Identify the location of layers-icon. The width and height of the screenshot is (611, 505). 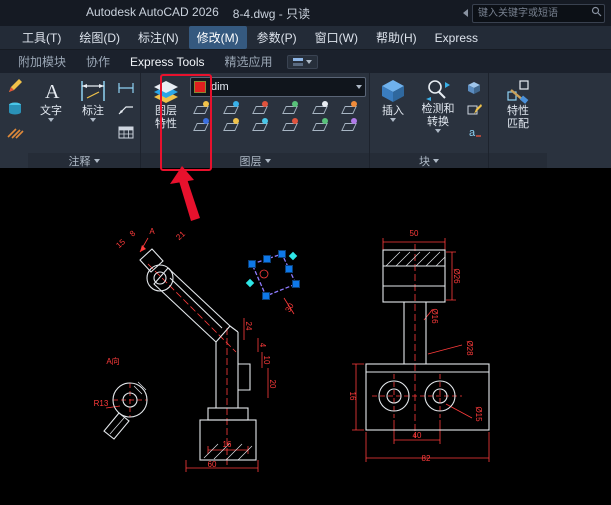
(166, 92).